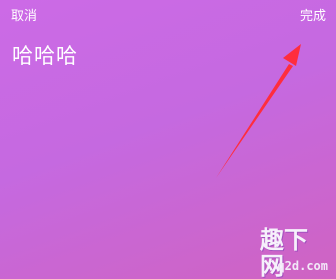  I want to click on done-button: 完成, so click(313, 17).